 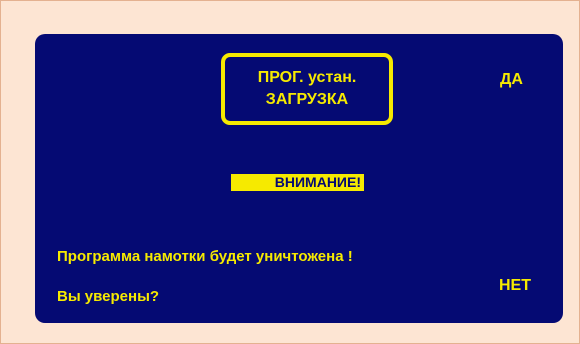 What do you see at coordinates (297, 182) in the screenshot?
I see `warning-badge: ВНИМАНИЕ!` at bounding box center [297, 182].